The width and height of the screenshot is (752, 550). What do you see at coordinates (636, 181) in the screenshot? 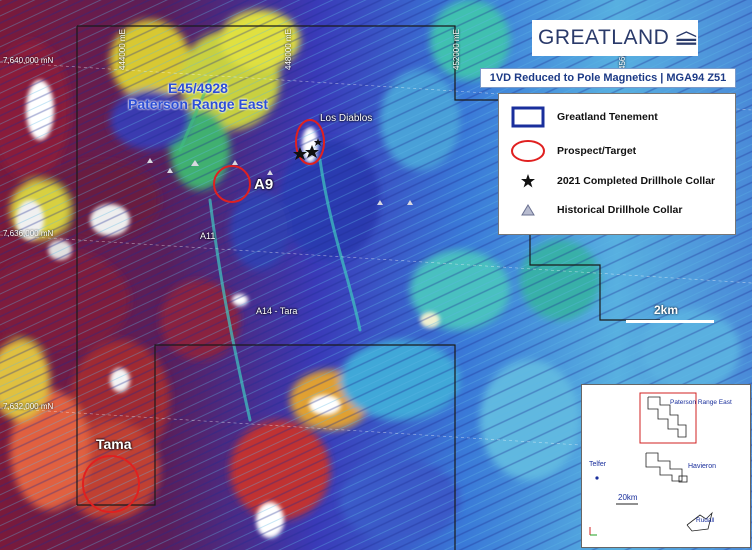
I see `legend-label-star: 2021 Completed Drillhole Collar` at bounding box center [636, 181].